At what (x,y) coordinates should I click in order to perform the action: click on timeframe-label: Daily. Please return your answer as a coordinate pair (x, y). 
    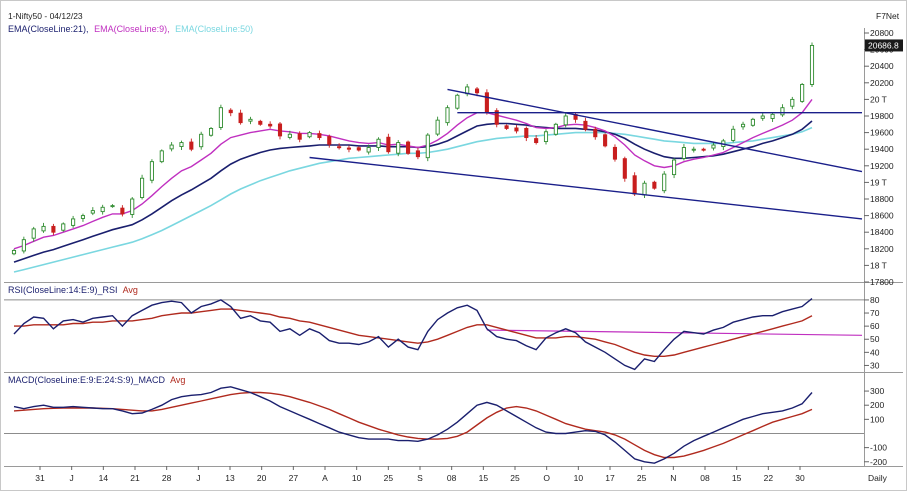
    Looking at the image, I should click on (878, 478).